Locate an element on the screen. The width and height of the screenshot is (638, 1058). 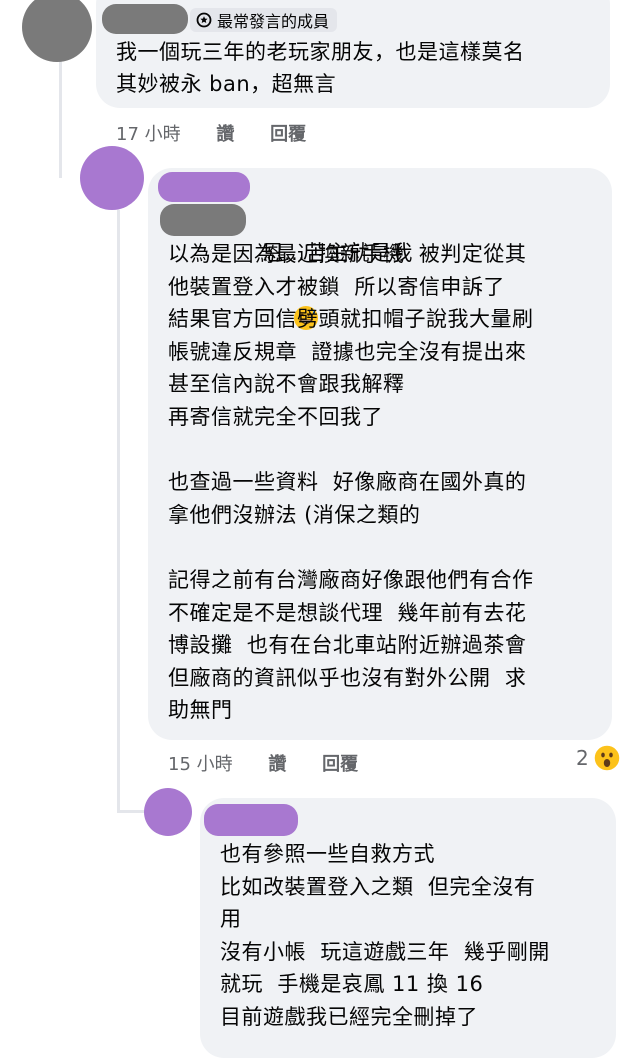
comment-text-line: 我一個玩三年的老玩家朋友，也是這樣莫名 is located at coordinates (320, 52).